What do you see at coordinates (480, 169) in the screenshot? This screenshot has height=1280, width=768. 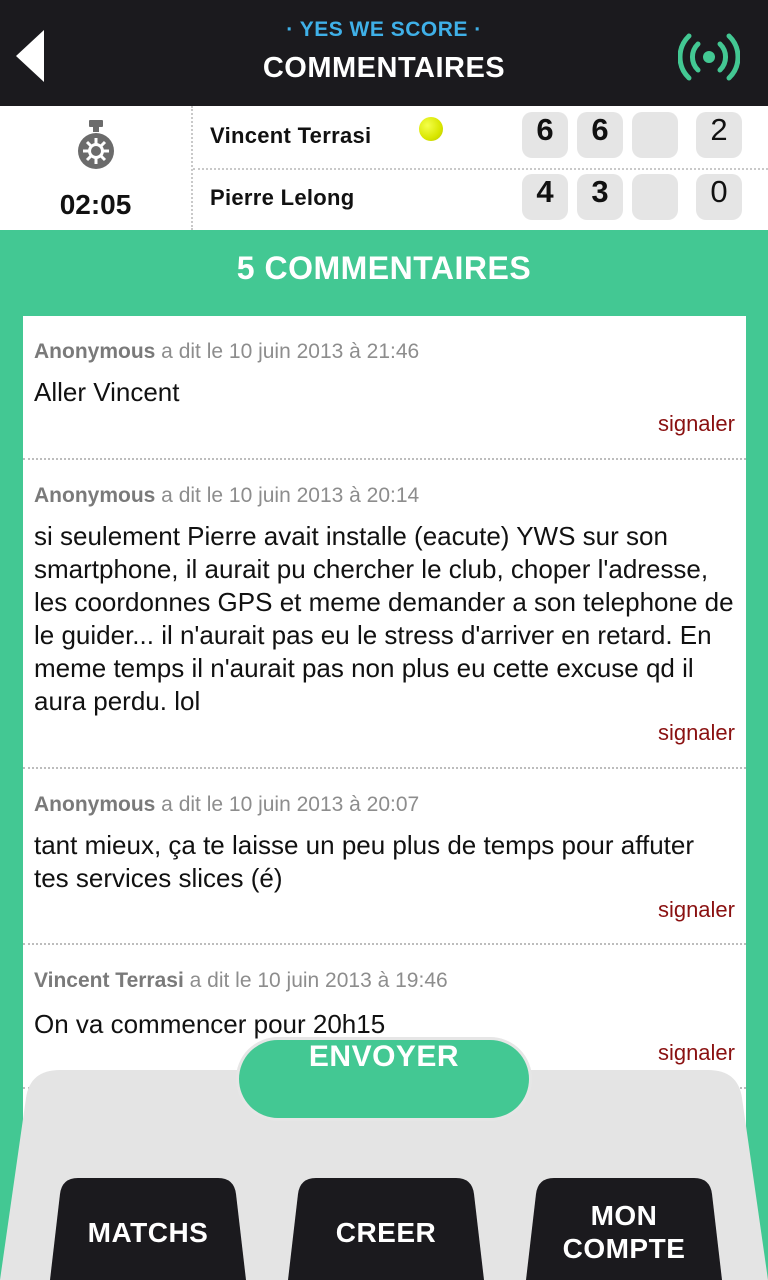 I see `row-divider` at bounding box center [480, 169].